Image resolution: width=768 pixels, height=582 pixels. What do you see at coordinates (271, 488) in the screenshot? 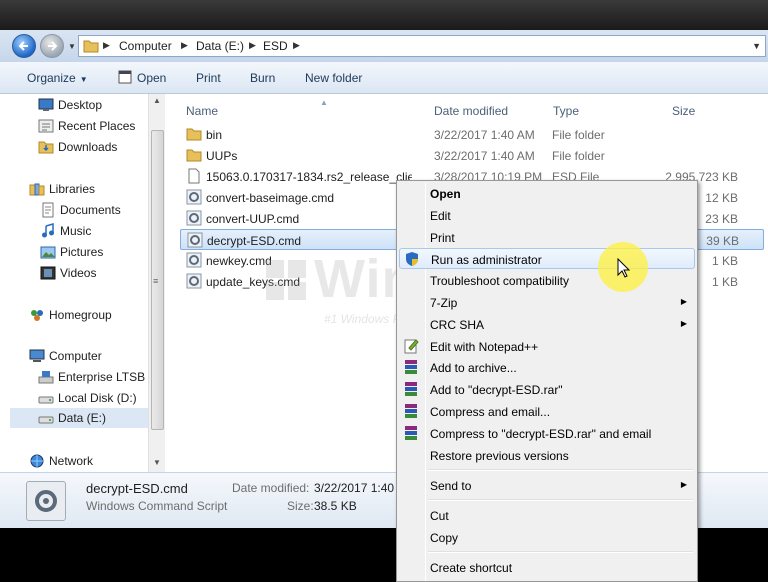
I see `details-date-label: Date modified:` at bounding box center [271, 488].